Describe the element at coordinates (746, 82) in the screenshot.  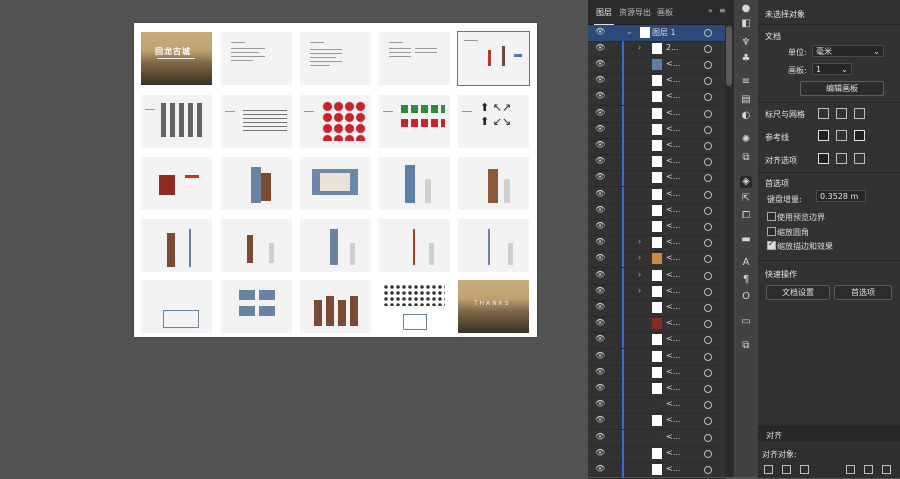
I see `stroke-icon: ≡` at that location.